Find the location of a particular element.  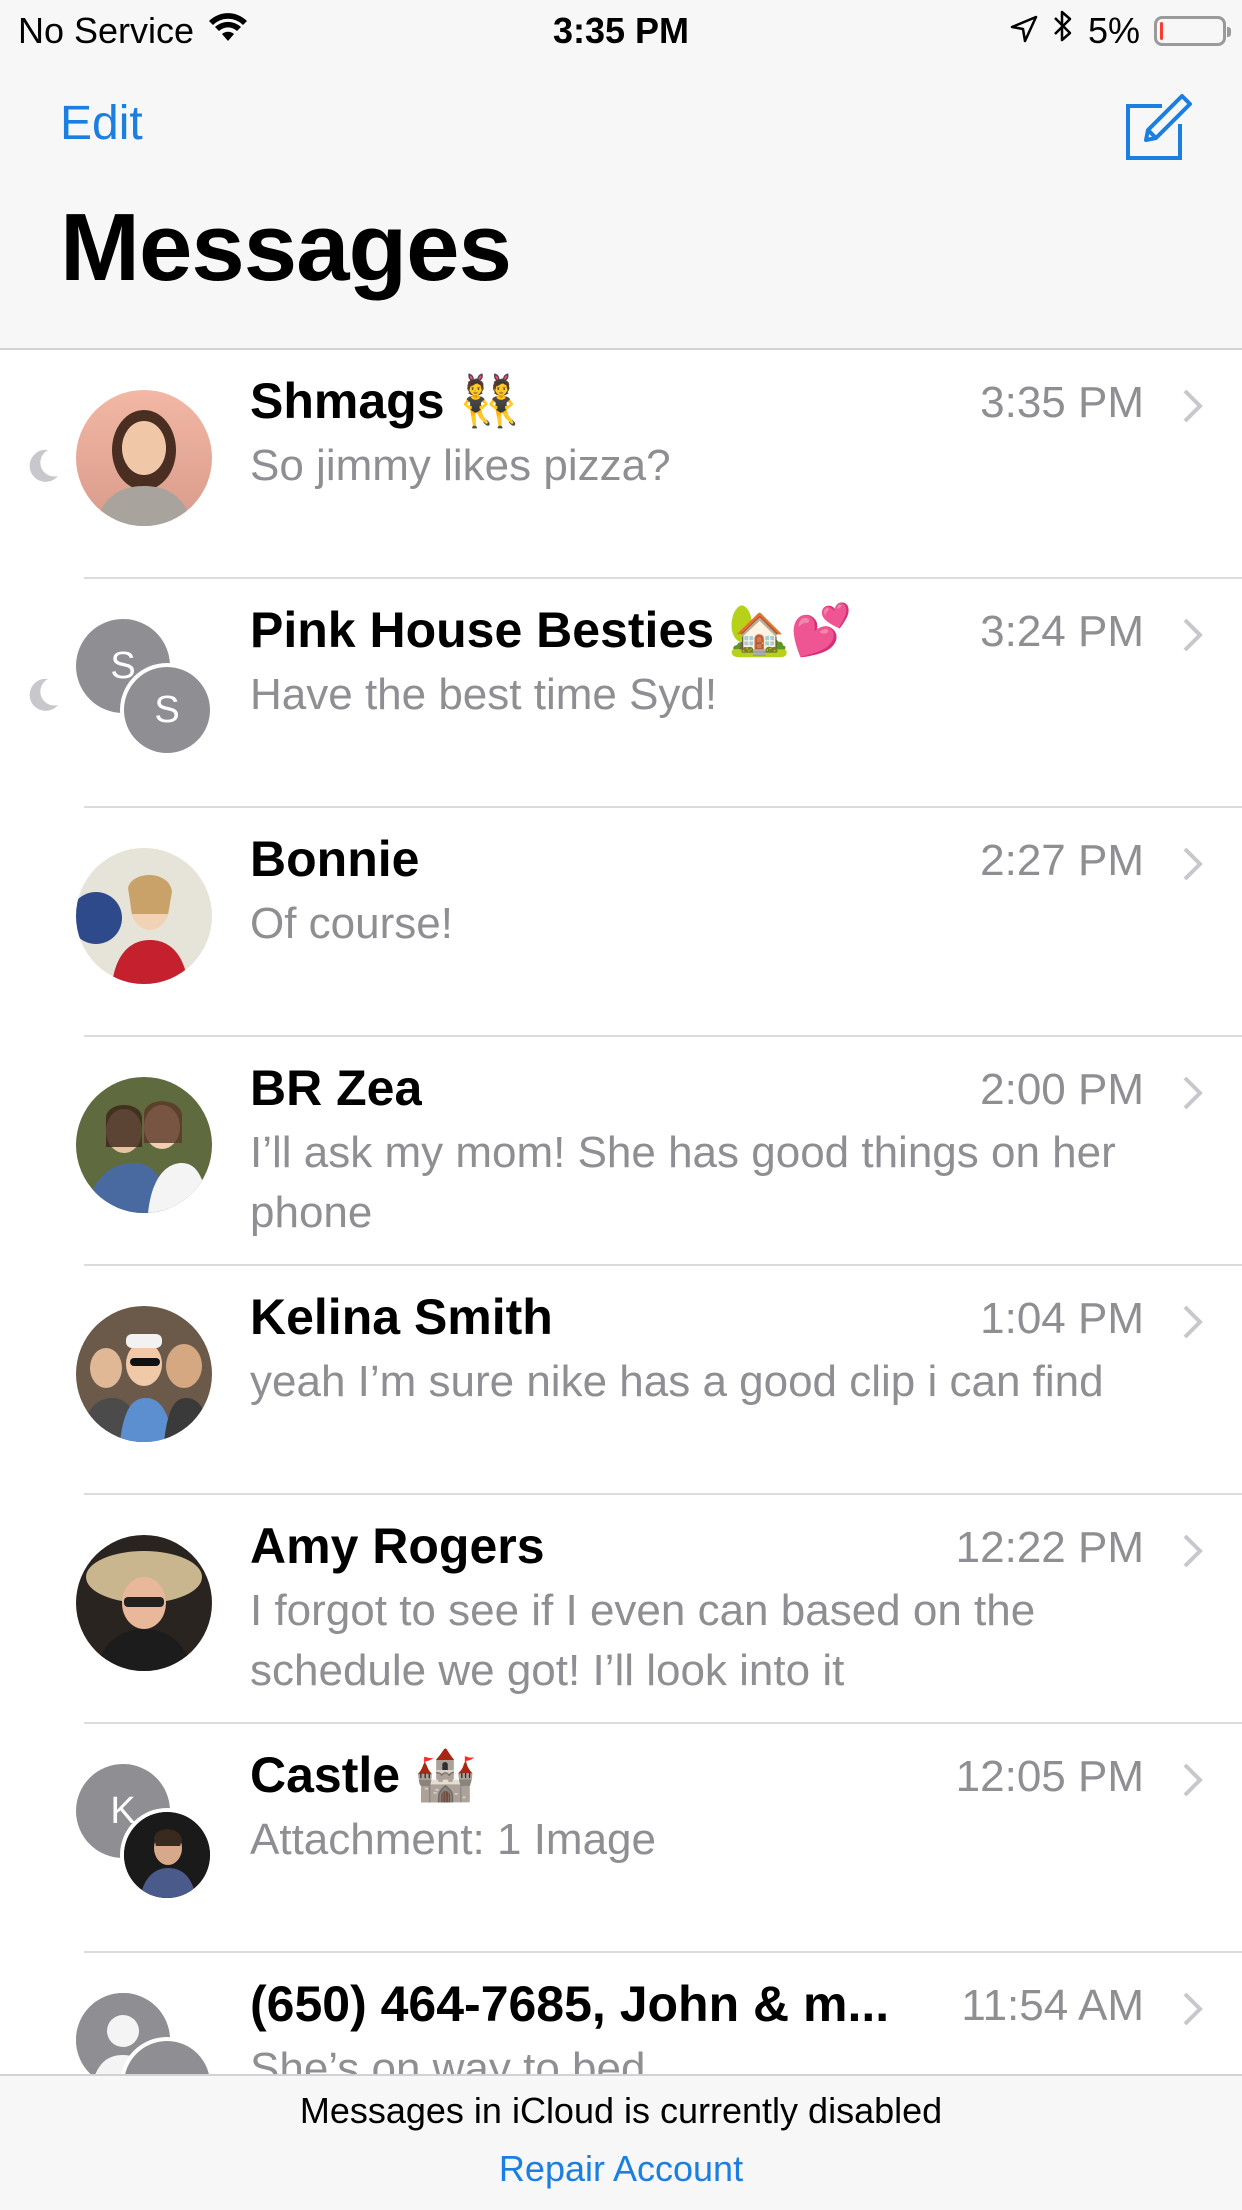

conversation-time: 11:54 AM is located at coordinates (1052, 2005).